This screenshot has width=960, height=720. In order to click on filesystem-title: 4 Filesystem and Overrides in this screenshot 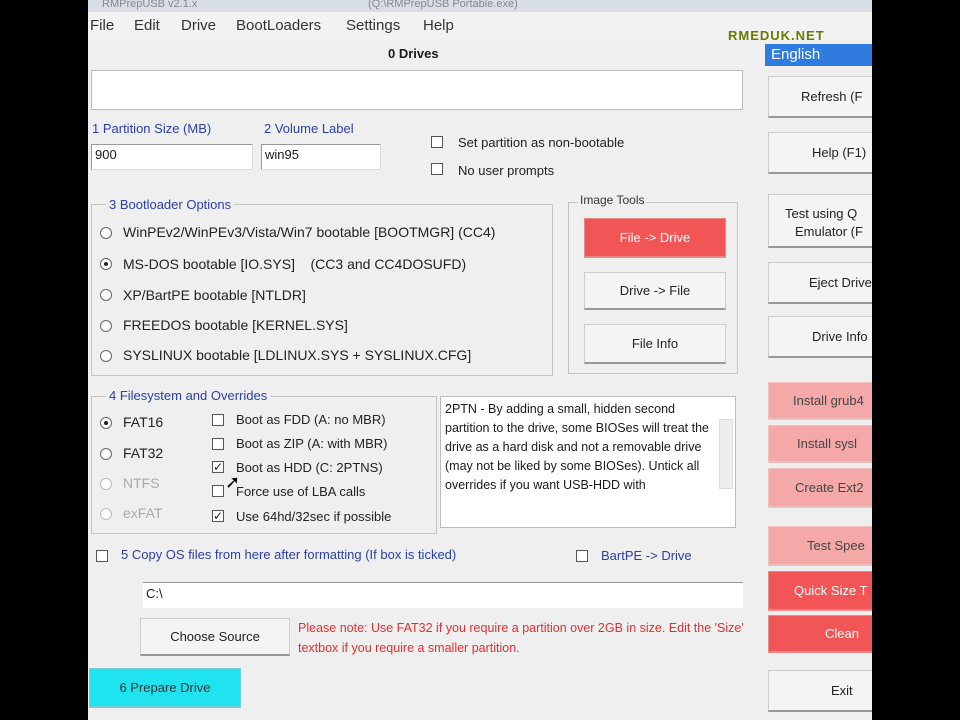, I will do `click(188, 395)`.